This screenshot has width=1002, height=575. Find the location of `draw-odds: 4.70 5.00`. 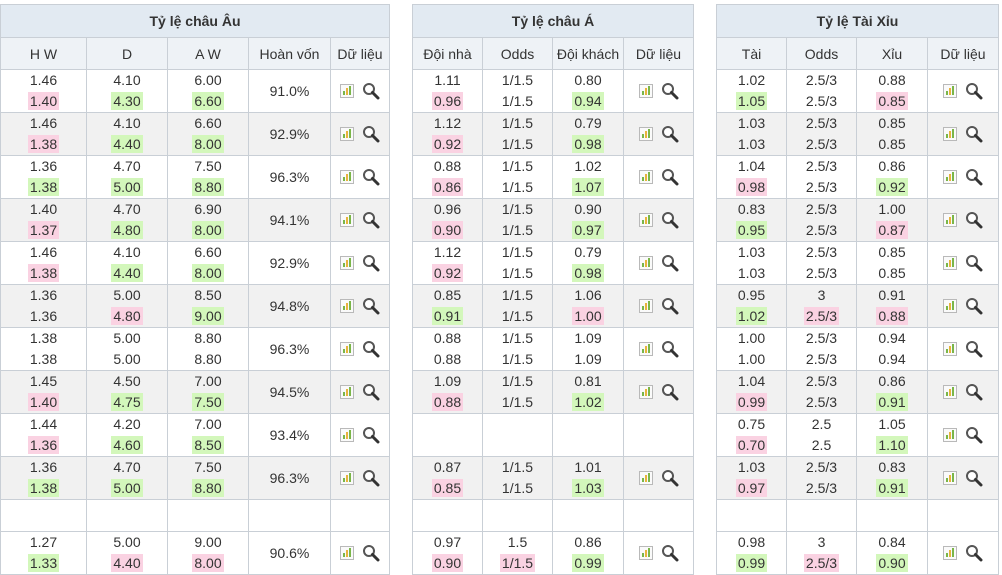

draw-odds: 4.70 5.00 is located at coordinates (127, 478).